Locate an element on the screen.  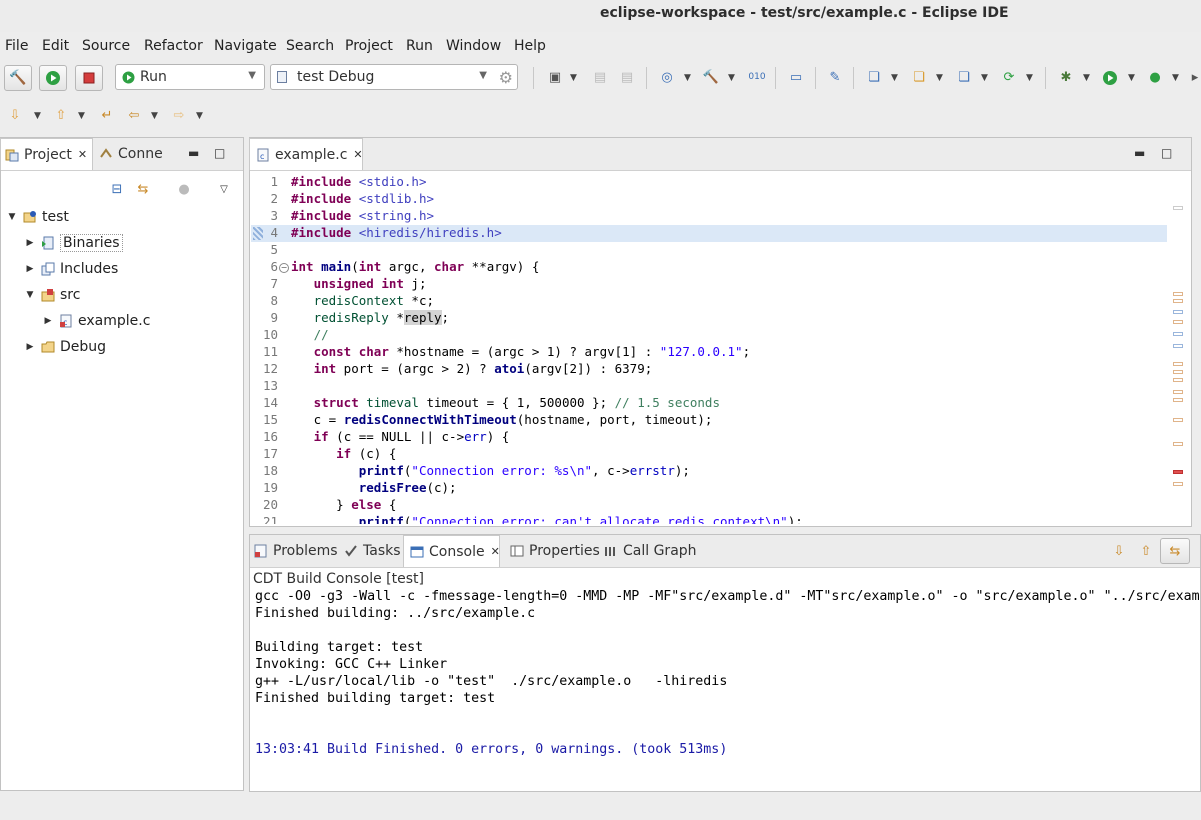
terminal-icon: ▭ is located at coordinates (796, 77).